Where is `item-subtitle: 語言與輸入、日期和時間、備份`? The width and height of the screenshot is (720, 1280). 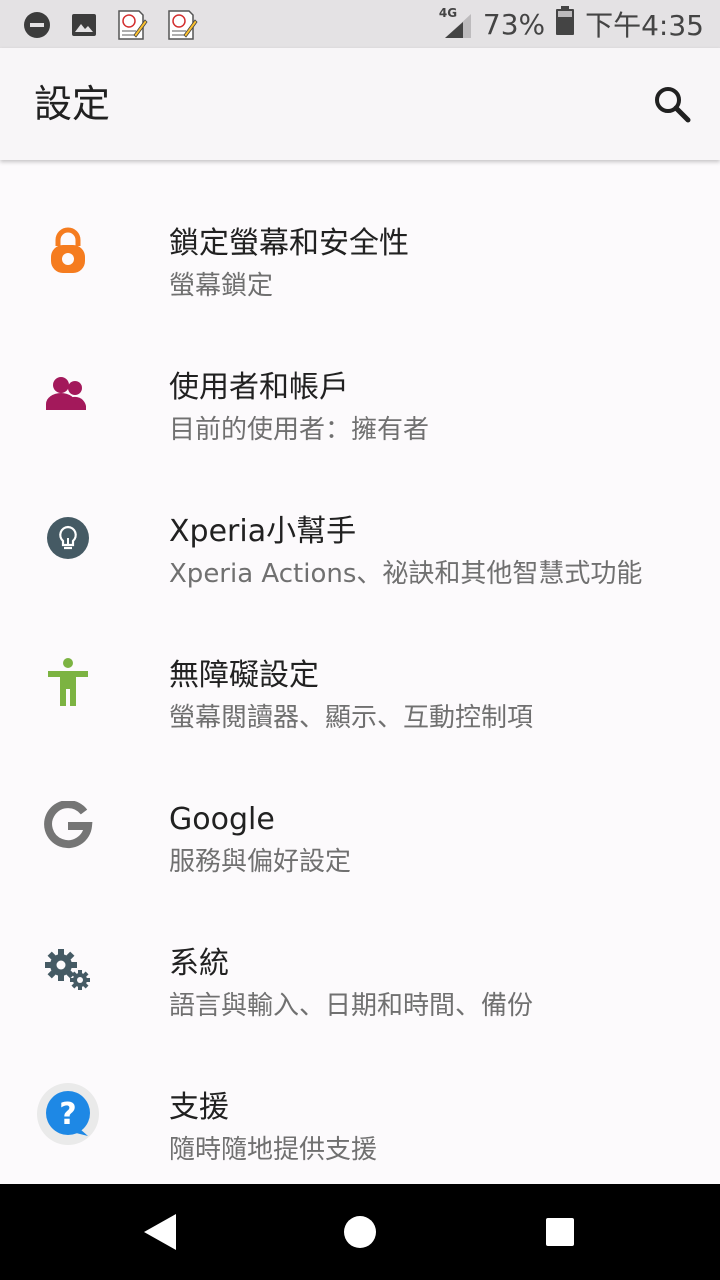 item-subtitle: 語言與輸入、日期和時間、備份 is located at coordinates (351, 1006).